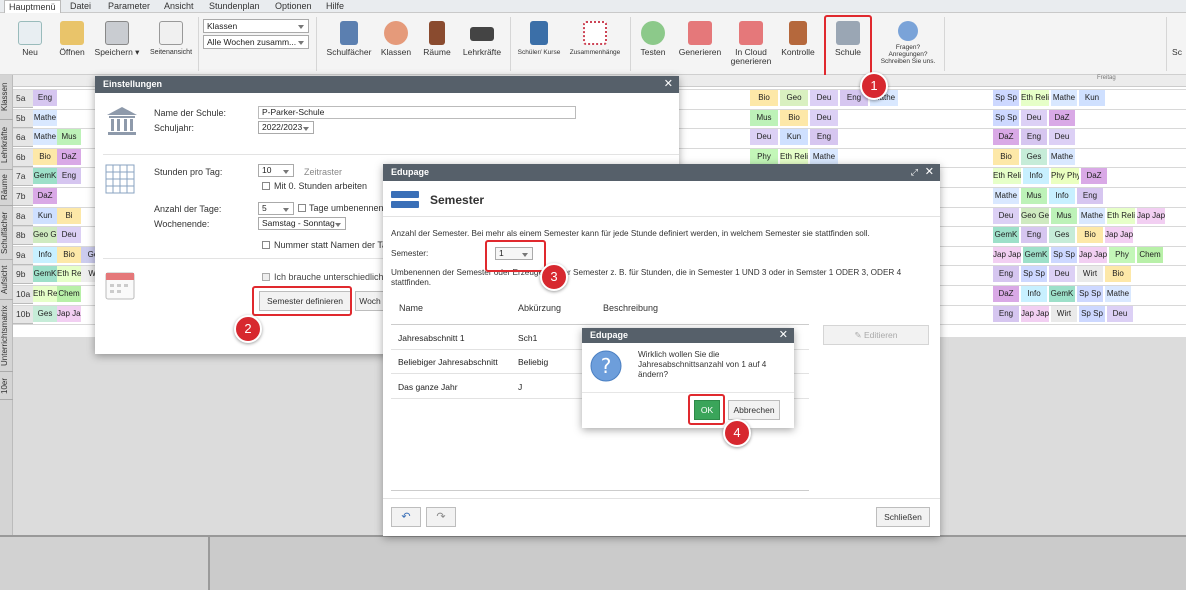 Image resolution: width=1186 pixels, height=590 pixels. Describe the element at coordinates (23, 275) in the screenshot. I see `class-label: 9b` at that location.